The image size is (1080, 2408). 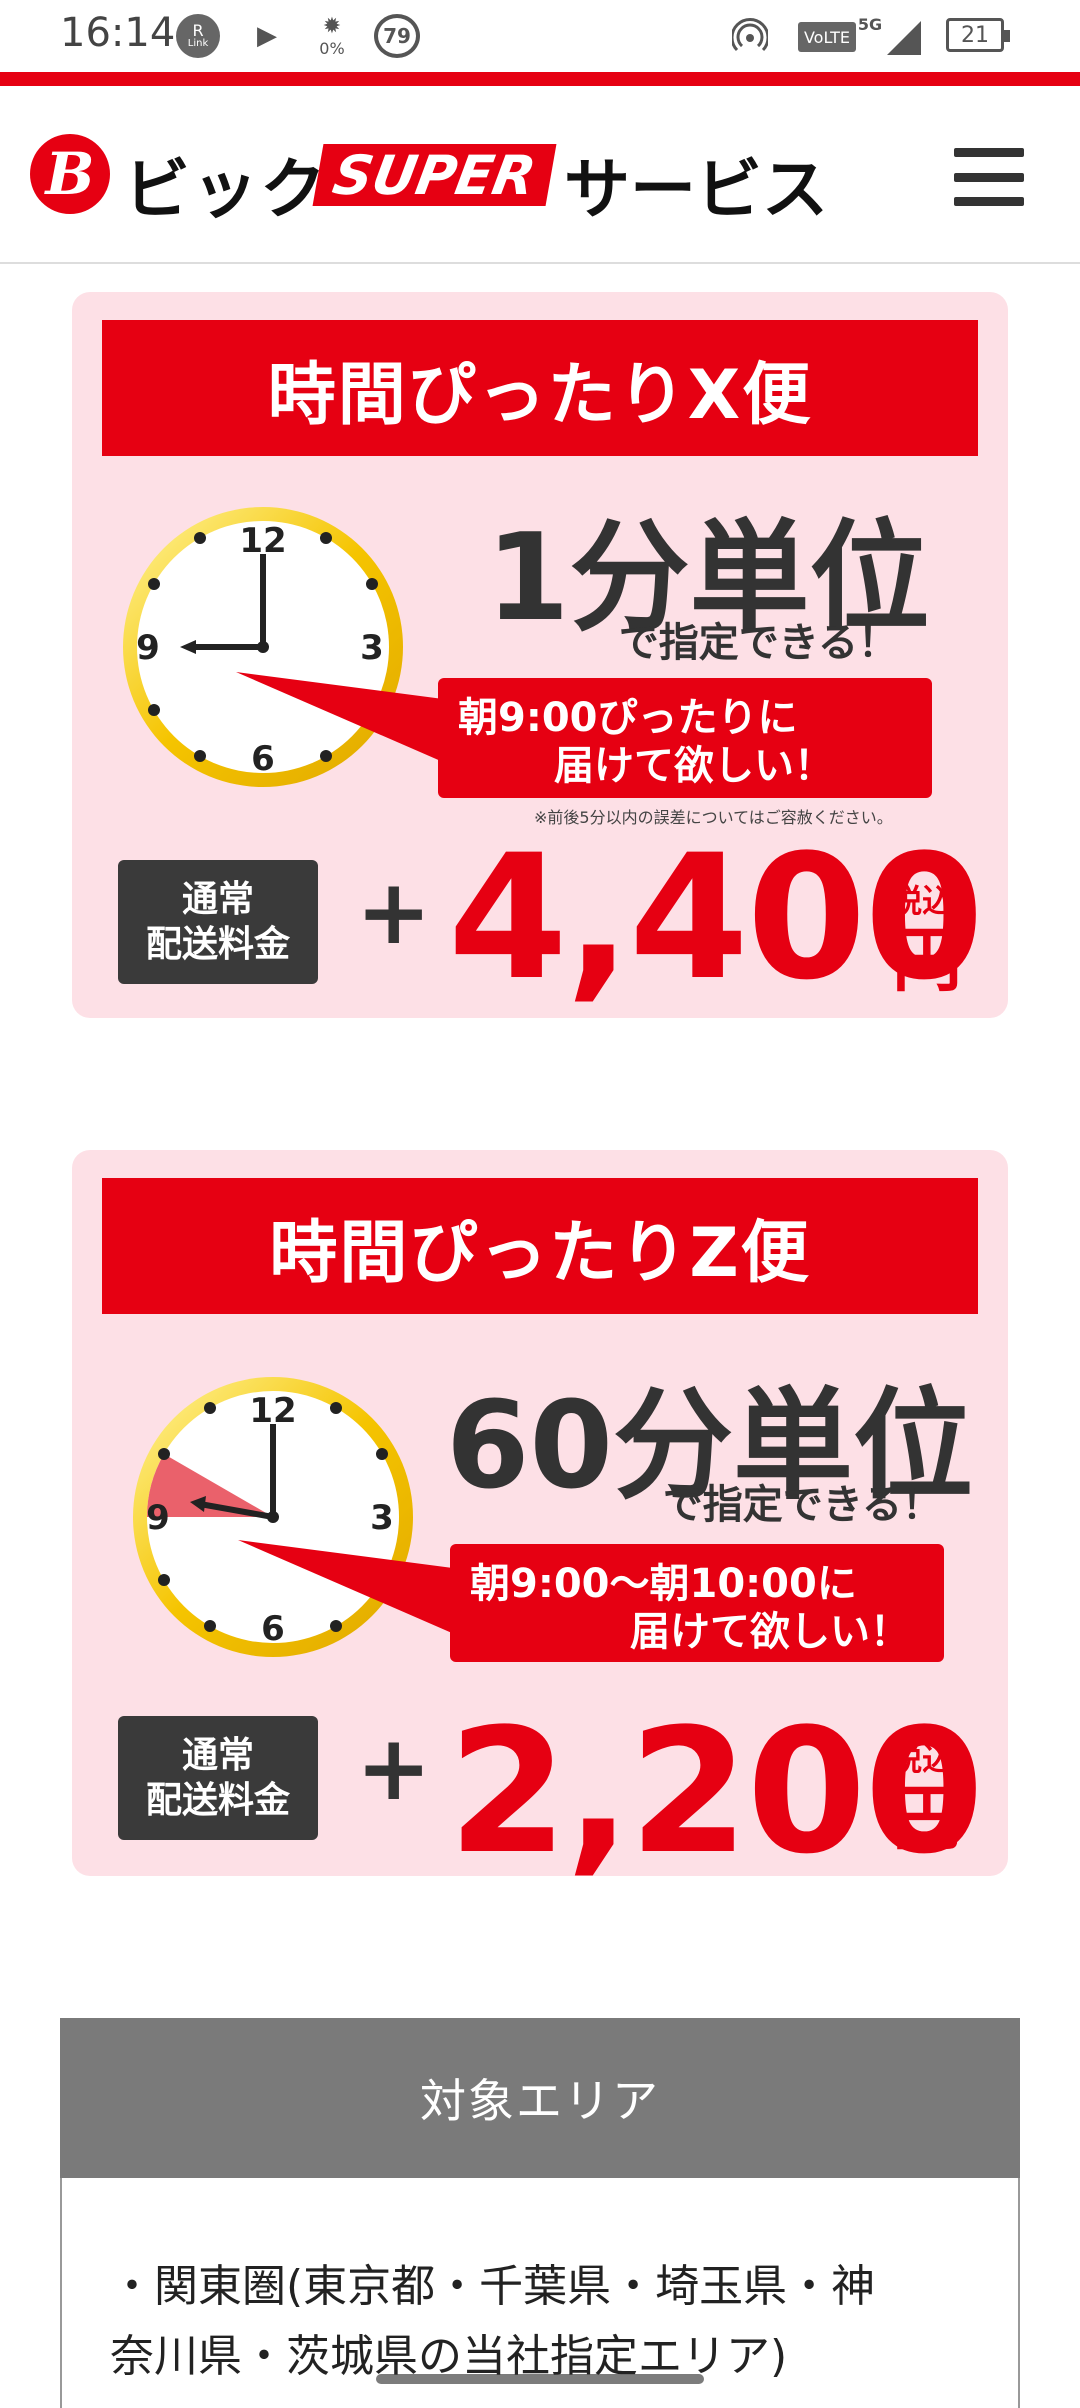 I want to click on target-area-line-1: ・関東圏(東京都・千葉県・埼玉県・神, so click(x=493, y=2286).